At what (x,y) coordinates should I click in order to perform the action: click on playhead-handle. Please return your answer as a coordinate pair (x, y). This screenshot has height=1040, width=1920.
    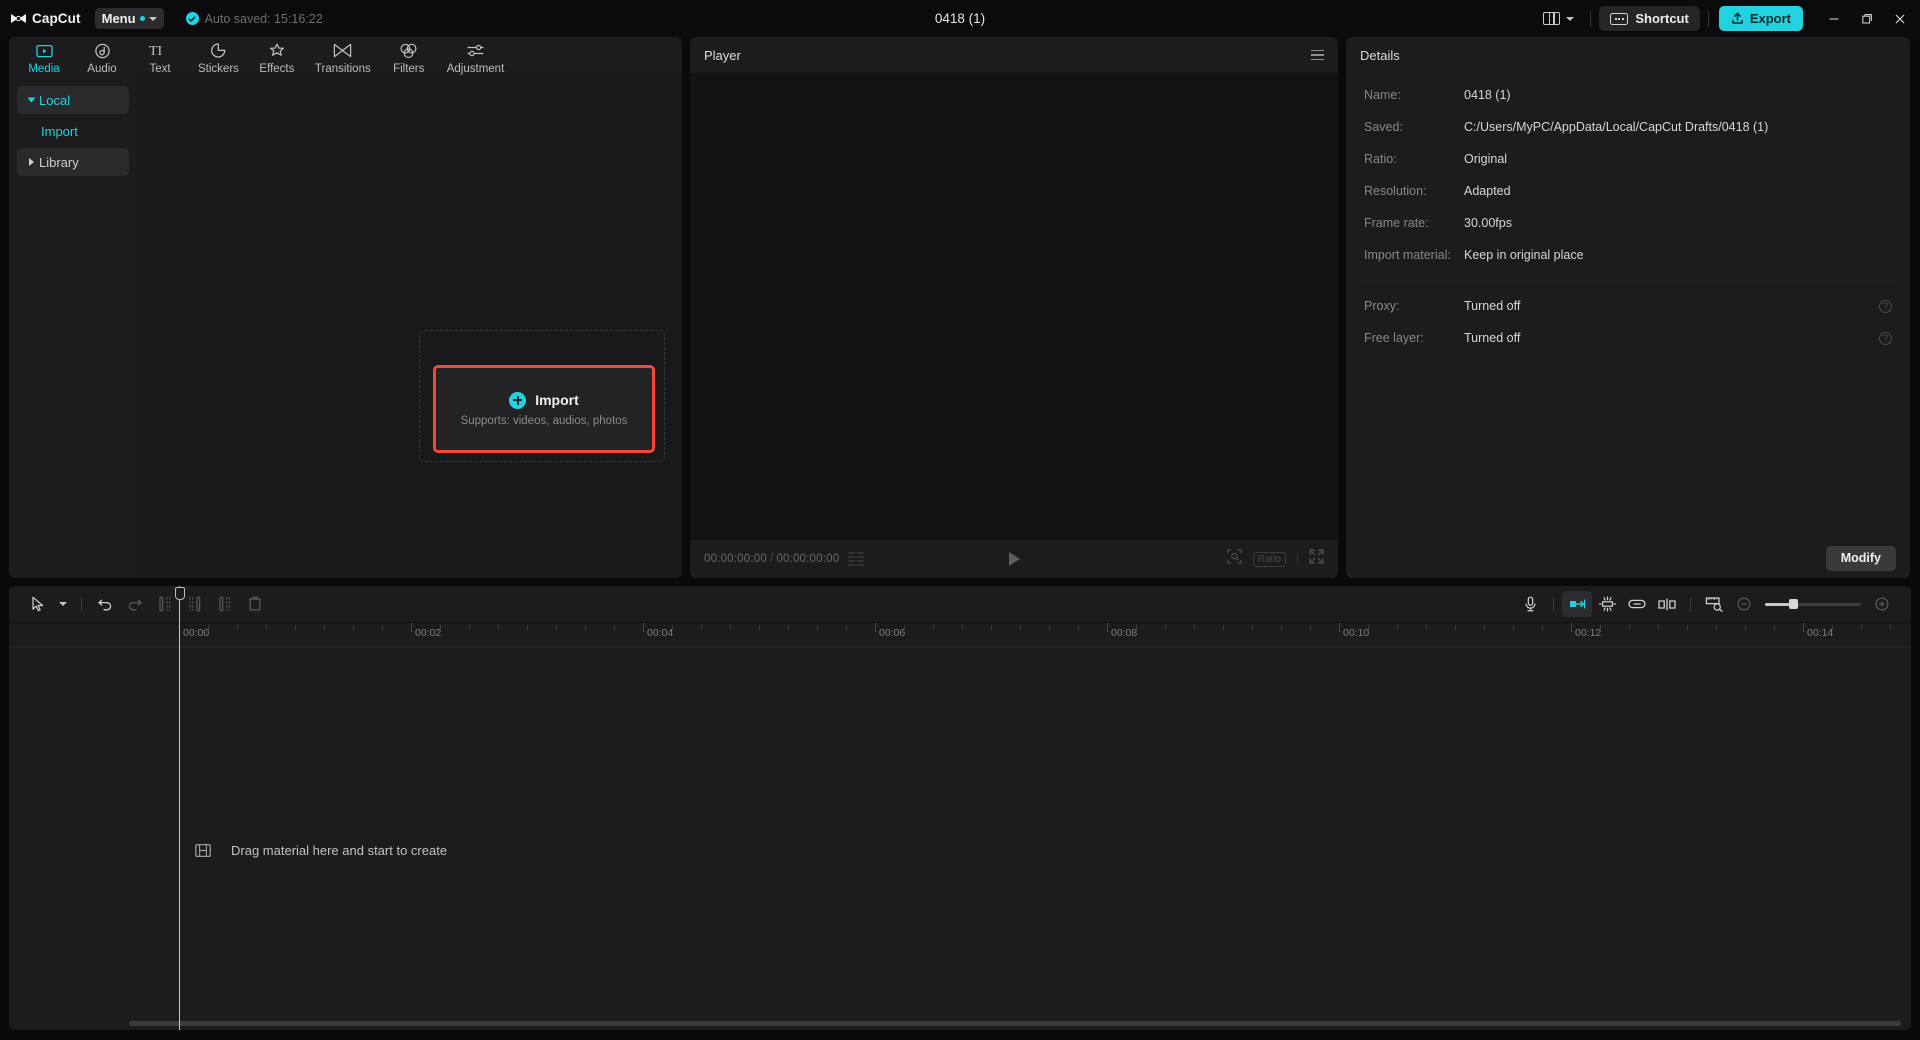
    Looking at the image, I should click on (179, 593).